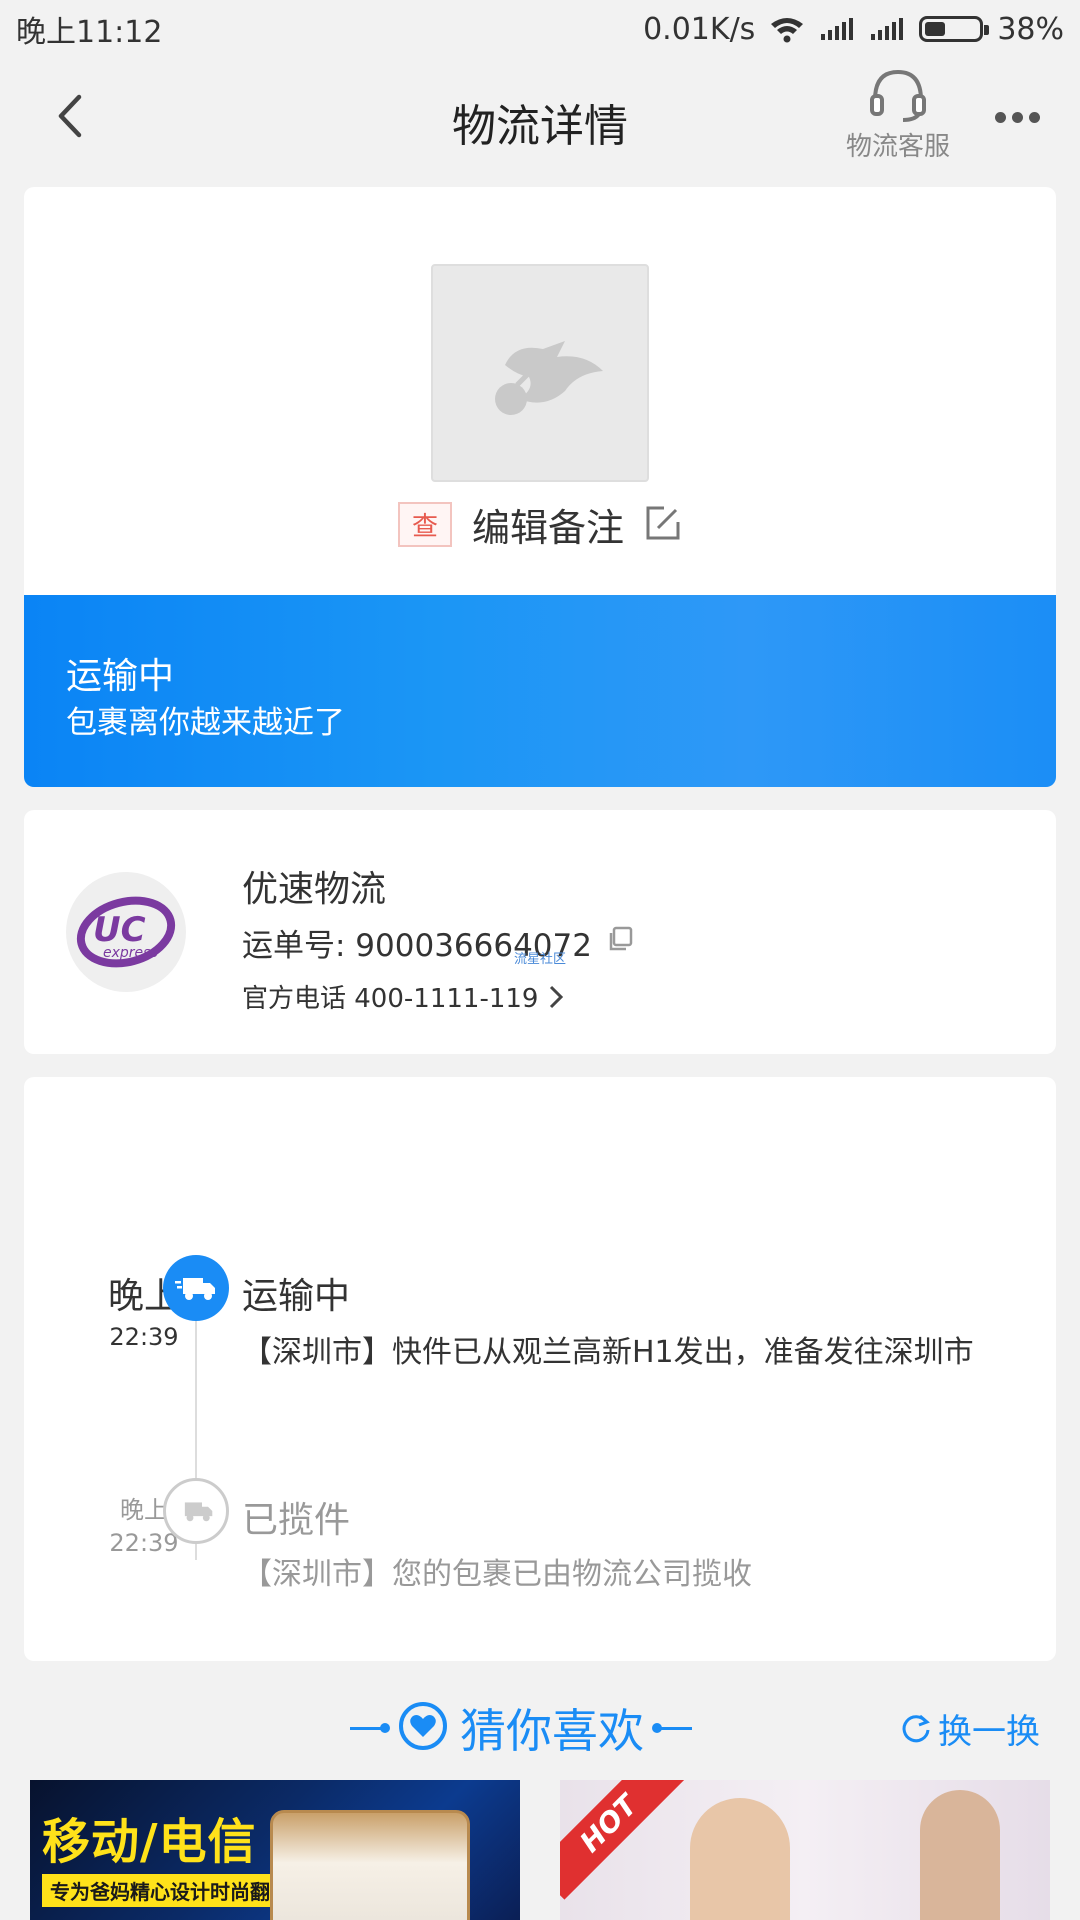  What do you see at coordinates (897, 147) in the screenshot?
I see `customer-service-label: 物流客服` at bounding box center [897, 147].